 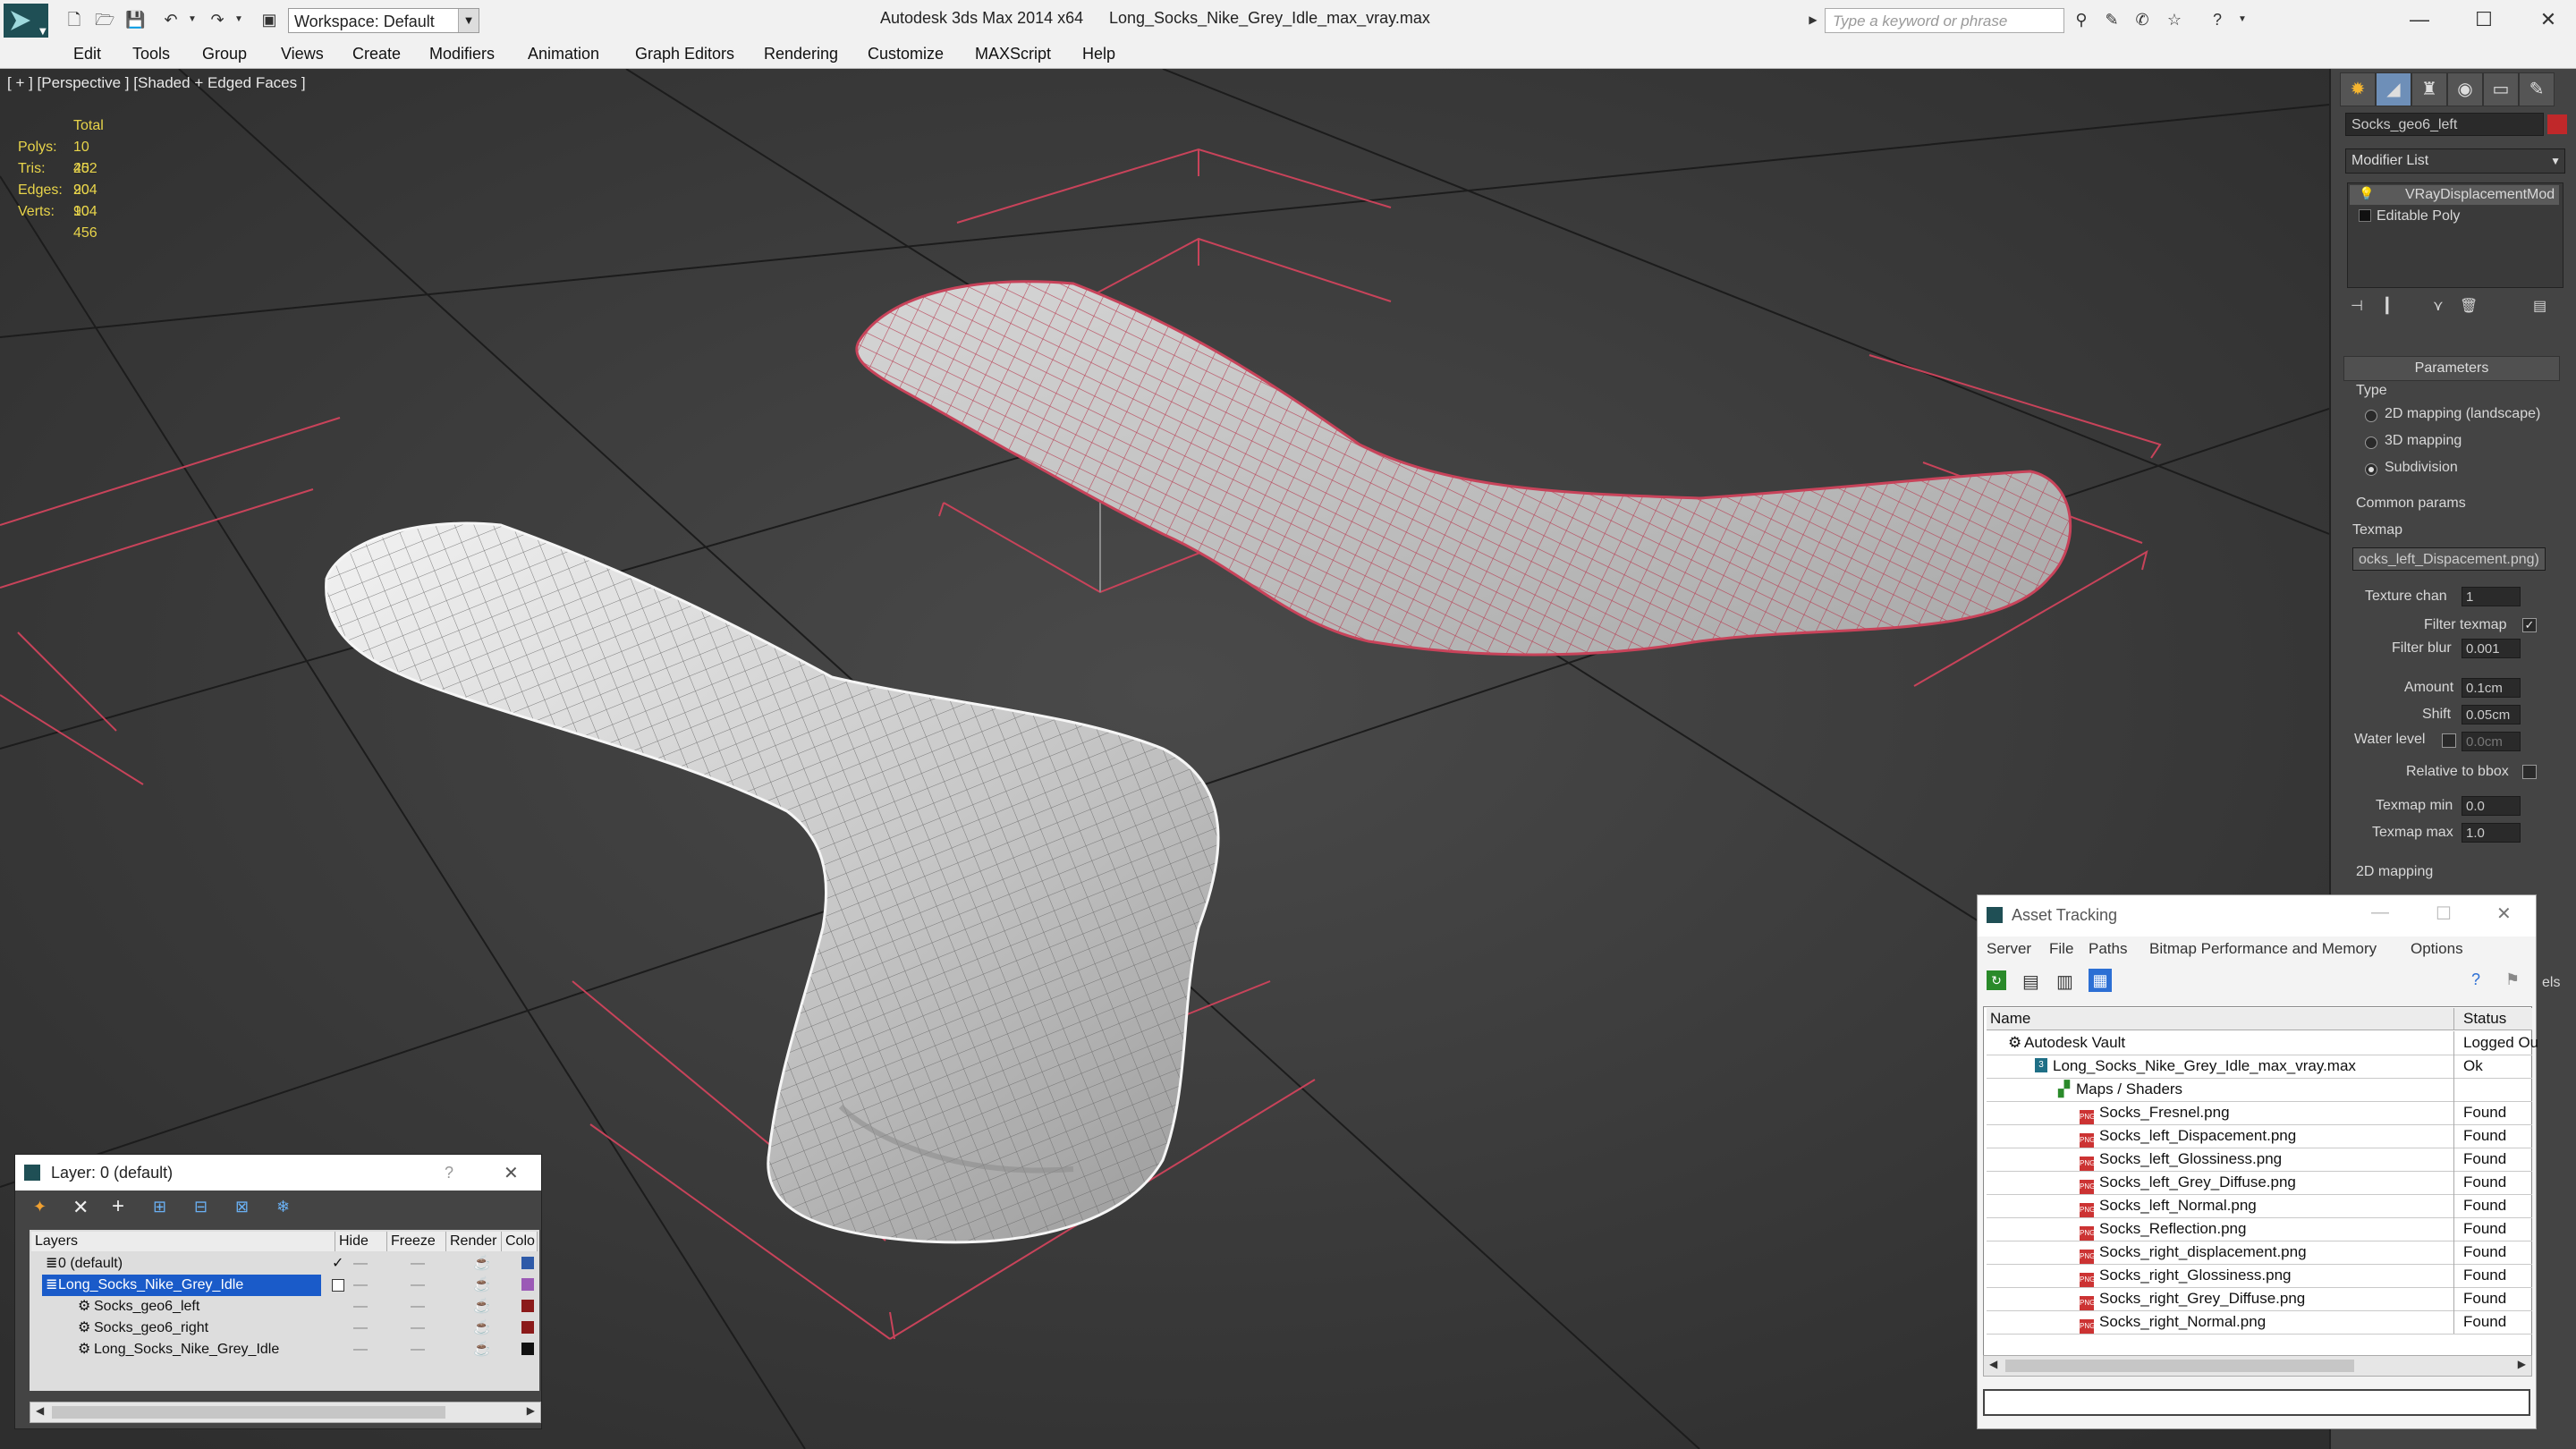 What do you see at coordinates (338, 1285) in the screenshot?
I see `current-layer-box` at bounding box center [338, 1285].